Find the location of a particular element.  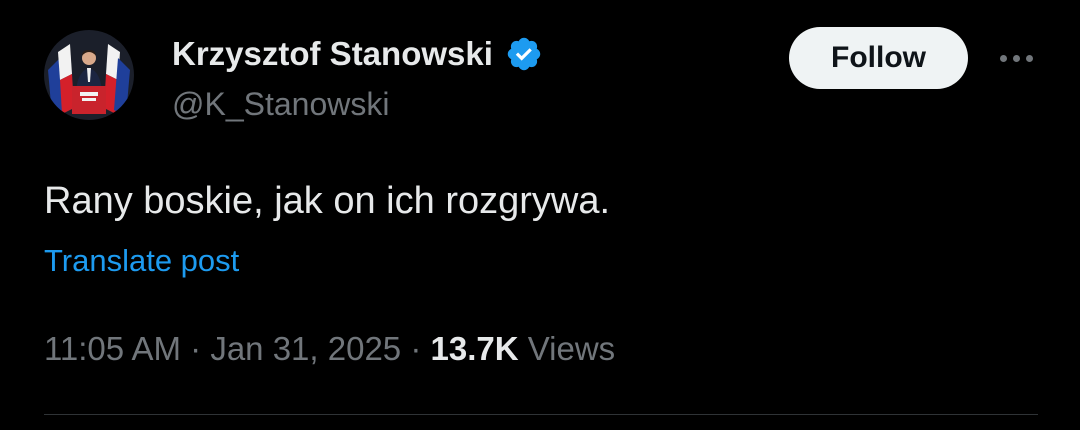

avatar is located at coordinates (89, 75).